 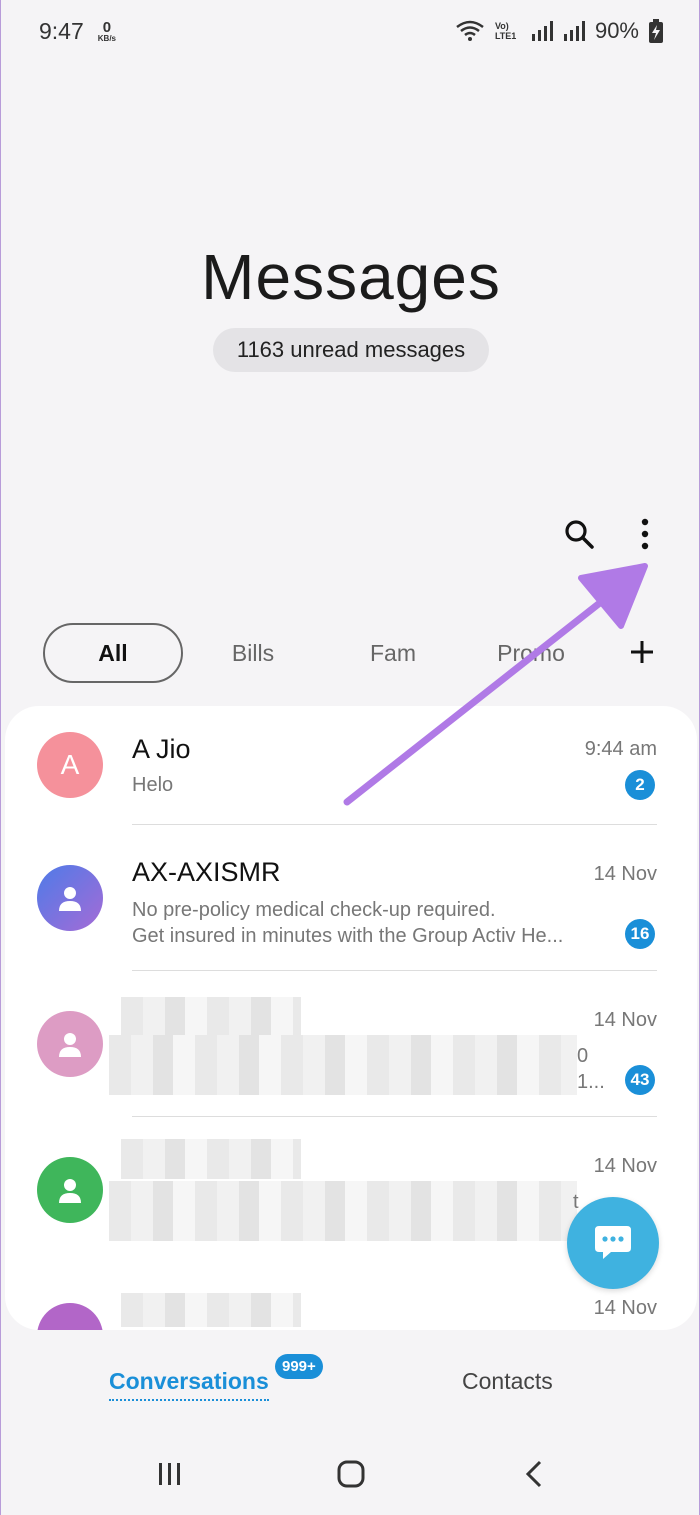 I want to click on header: Messages 1163 unread messages, so click(x=350, y=306).